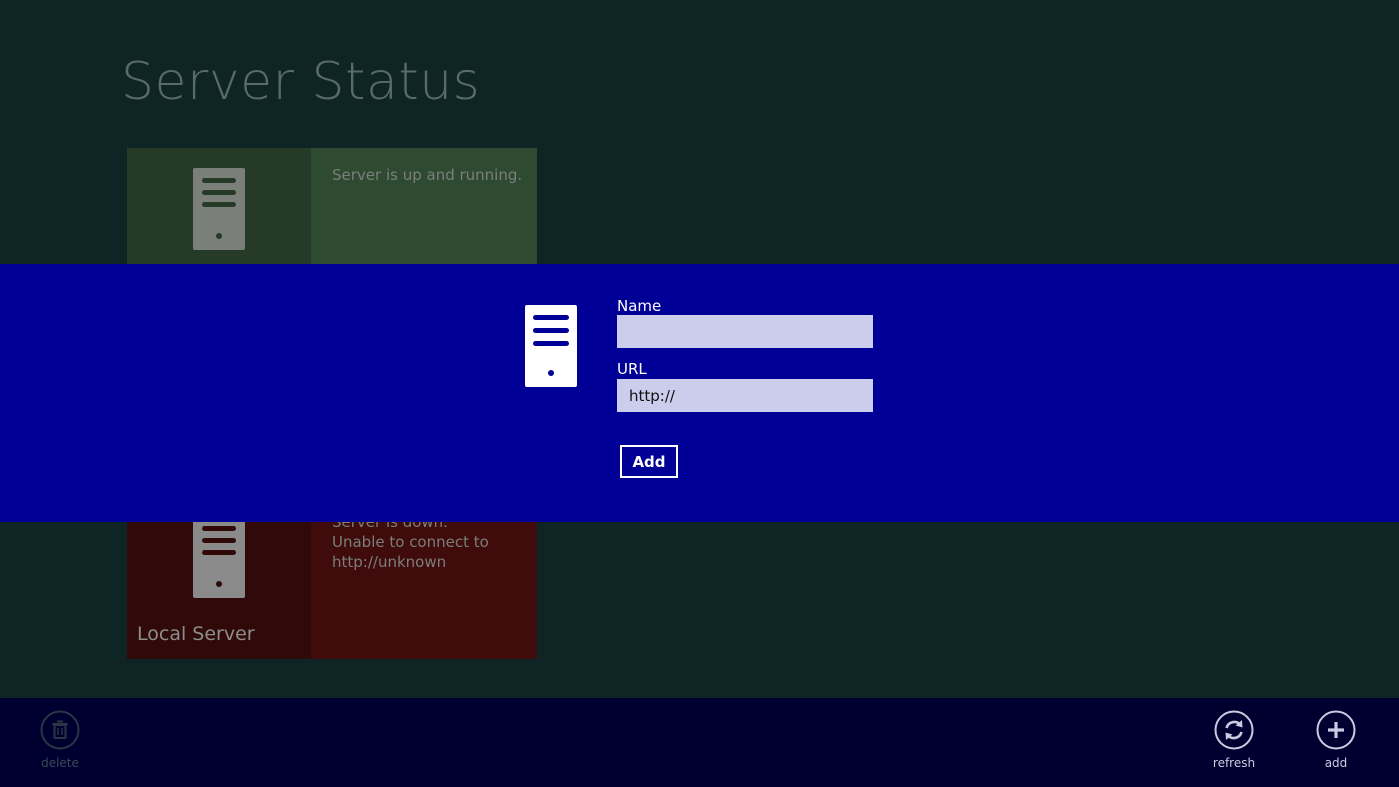 The width and height of the screenshot is (1399, 787). Describe the element at coordinates (196, 634) in the screenshot. I see `tile-server-name: Local Server` at that location.